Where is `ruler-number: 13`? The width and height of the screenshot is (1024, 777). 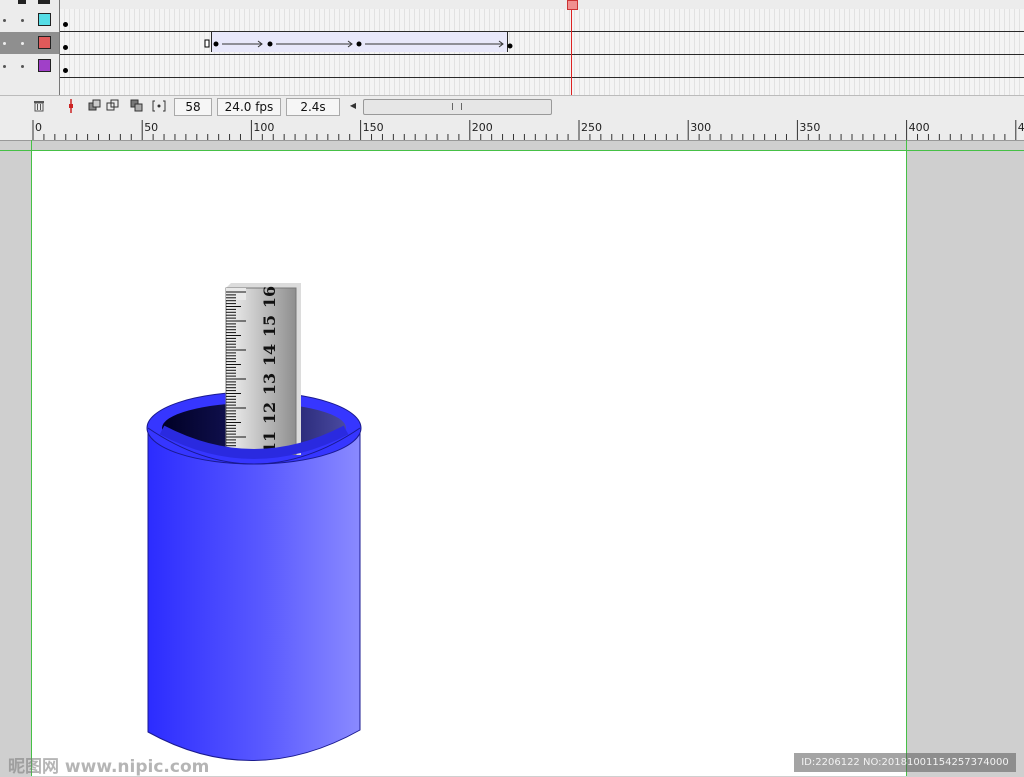
ruler-number: 13 is located at coordinates (269, 384).